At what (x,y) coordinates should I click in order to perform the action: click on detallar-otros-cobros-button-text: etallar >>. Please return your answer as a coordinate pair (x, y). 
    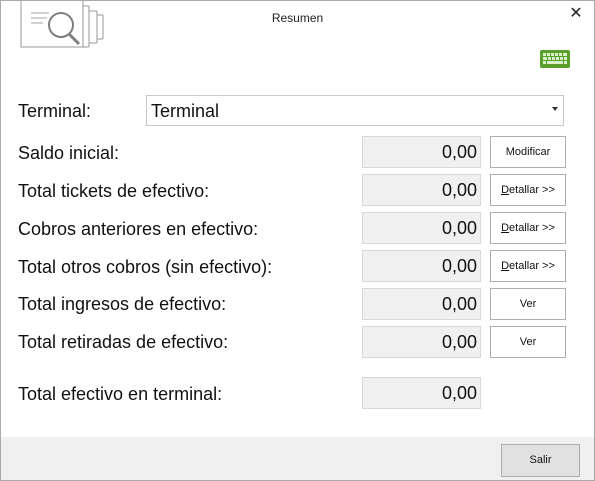
    Looking at the image, I should click on (532, 266).